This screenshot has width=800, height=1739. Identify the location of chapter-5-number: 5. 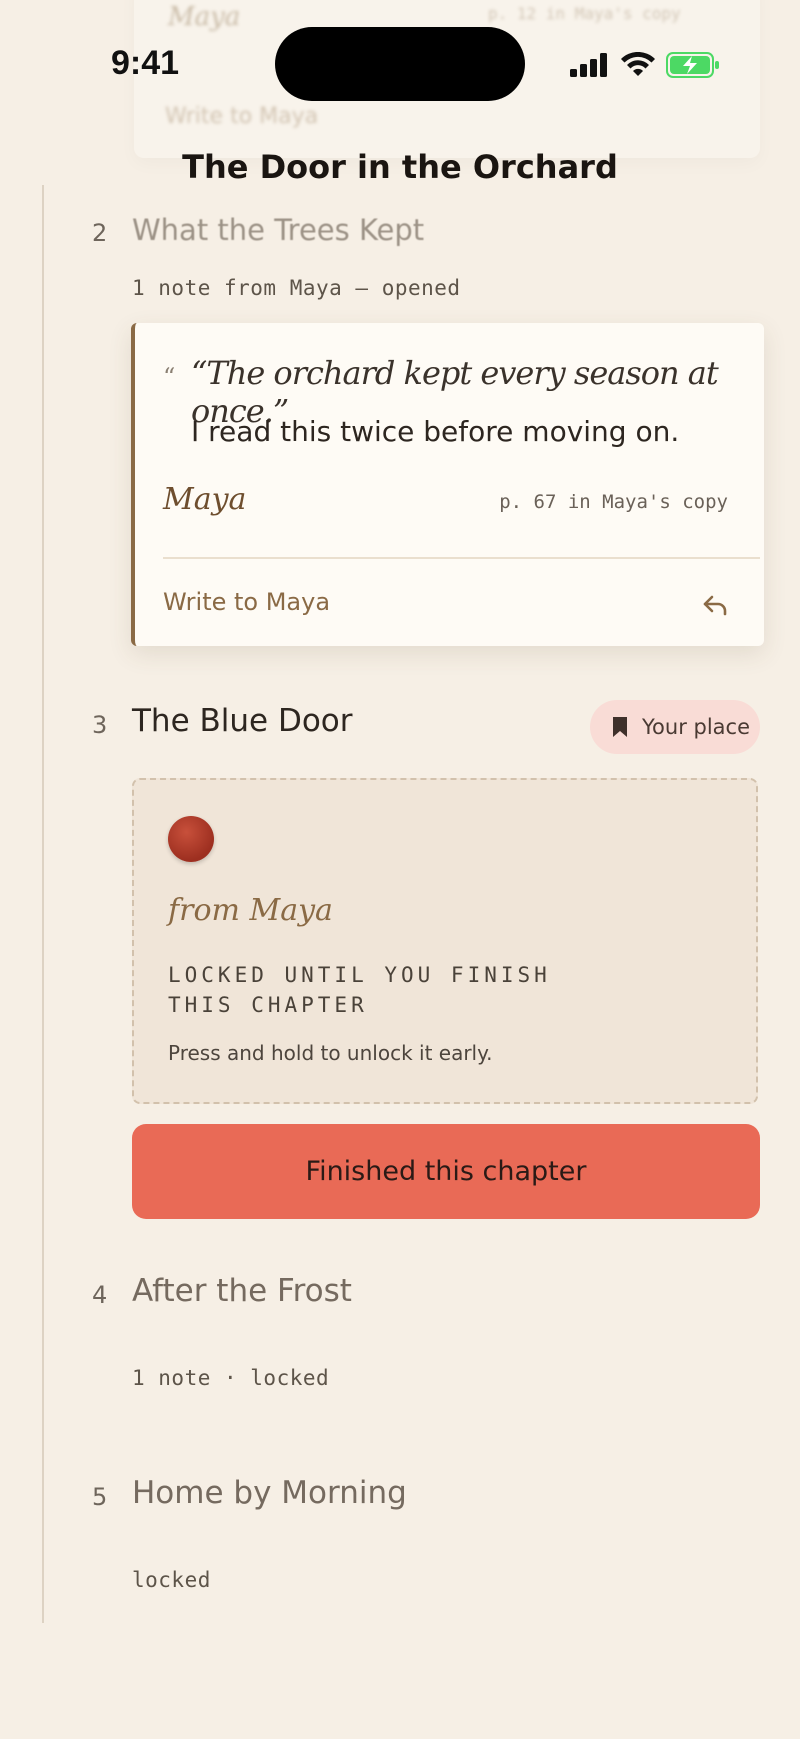
(100, 1497).